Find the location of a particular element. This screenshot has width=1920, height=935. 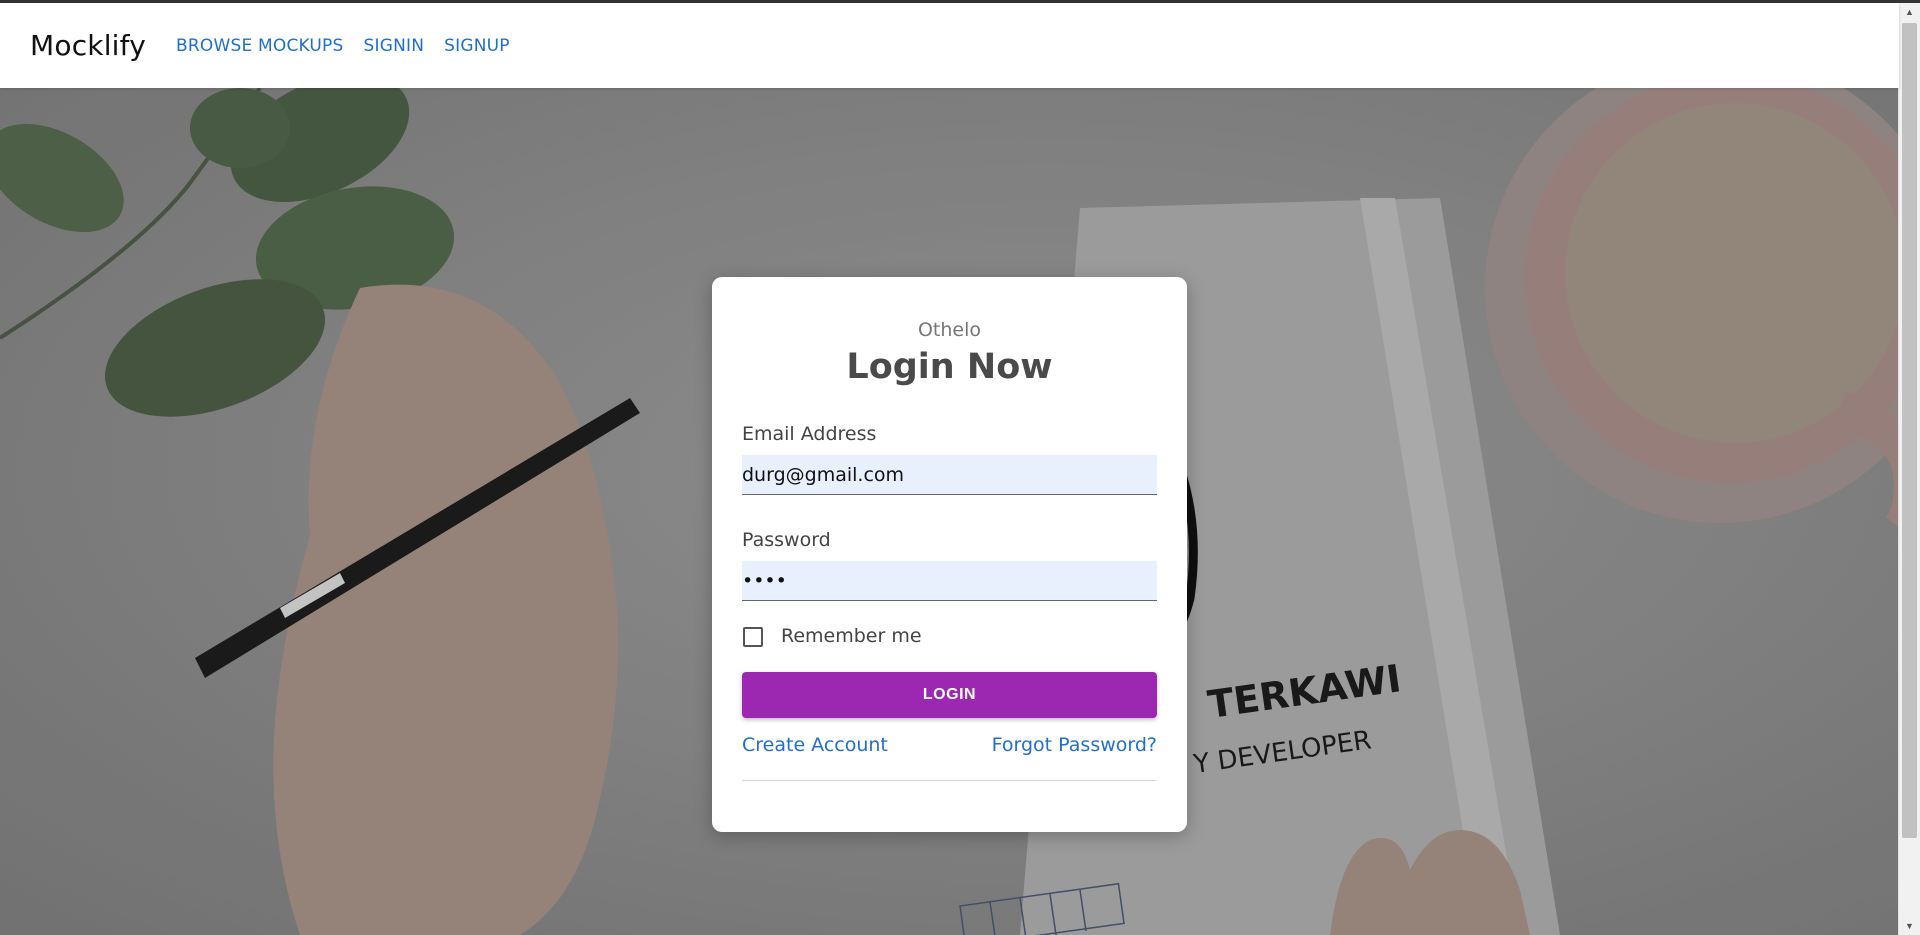

card-subtitle: Othelo is located at coordinates (949, 330).